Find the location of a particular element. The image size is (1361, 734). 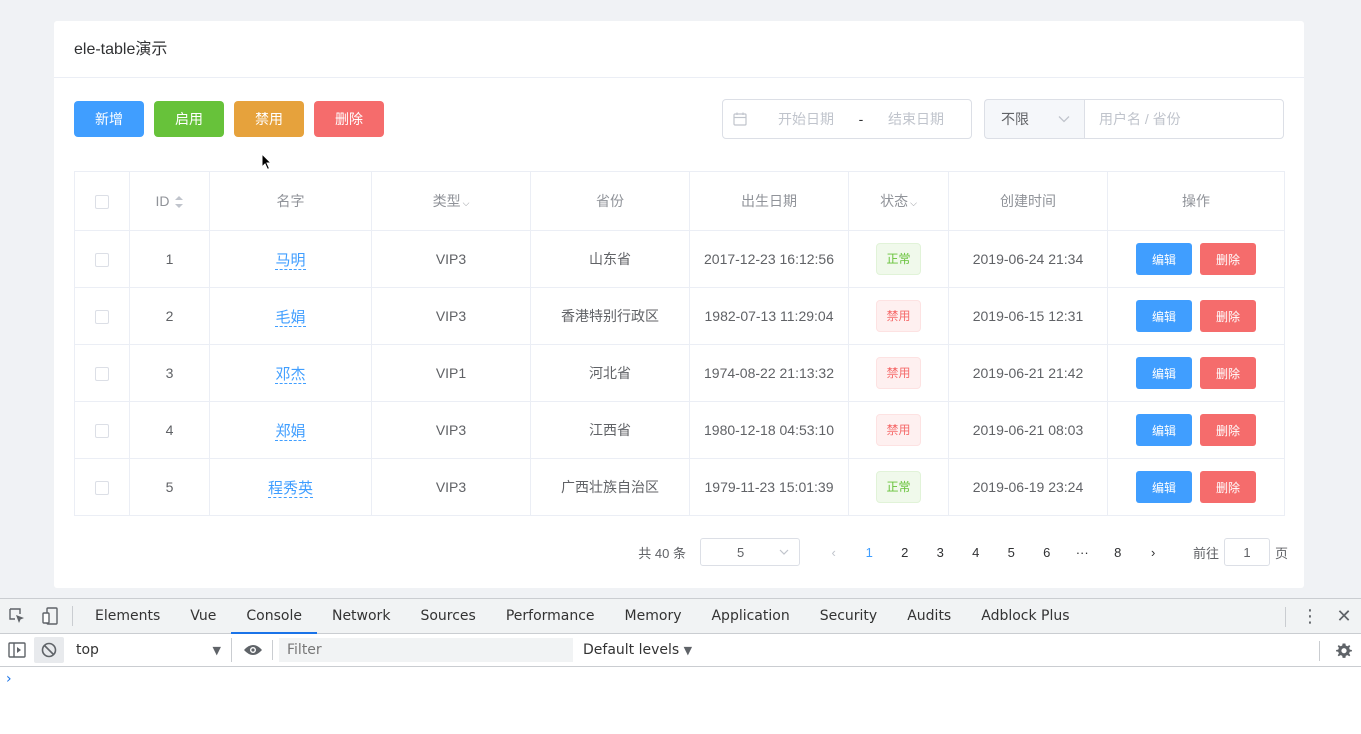

total-count: 共 40 条 is located at coordinates (662, 553).